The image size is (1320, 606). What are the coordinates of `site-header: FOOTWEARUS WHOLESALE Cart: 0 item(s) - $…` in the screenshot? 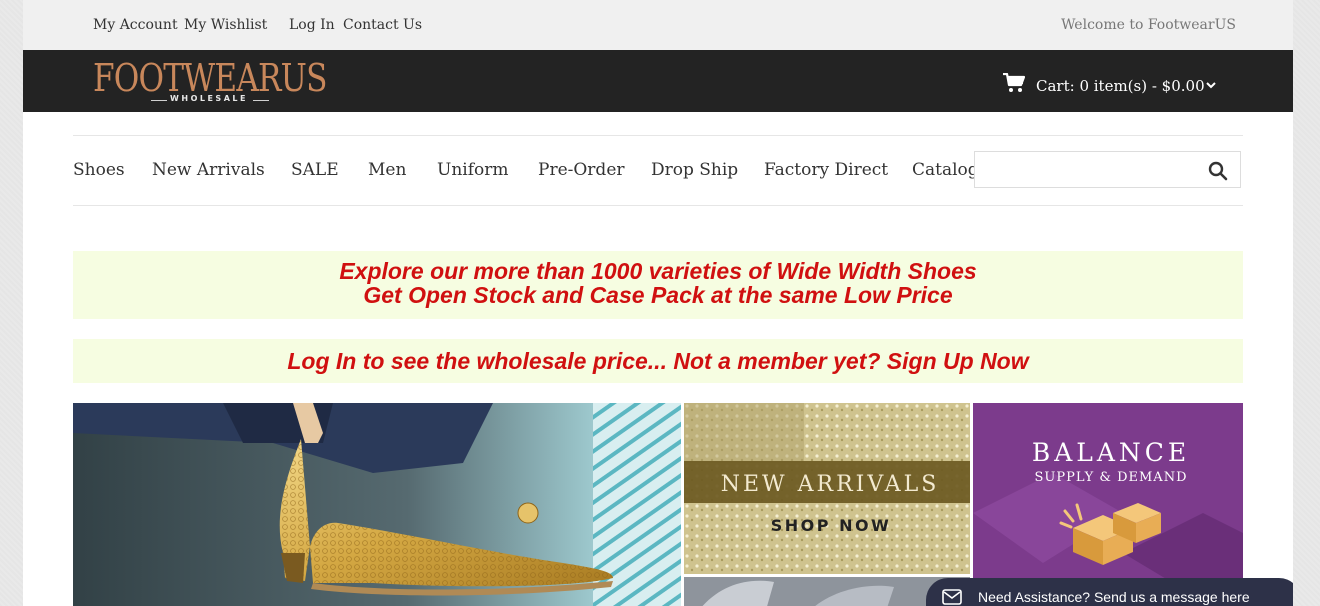 It's located at (658, 81).